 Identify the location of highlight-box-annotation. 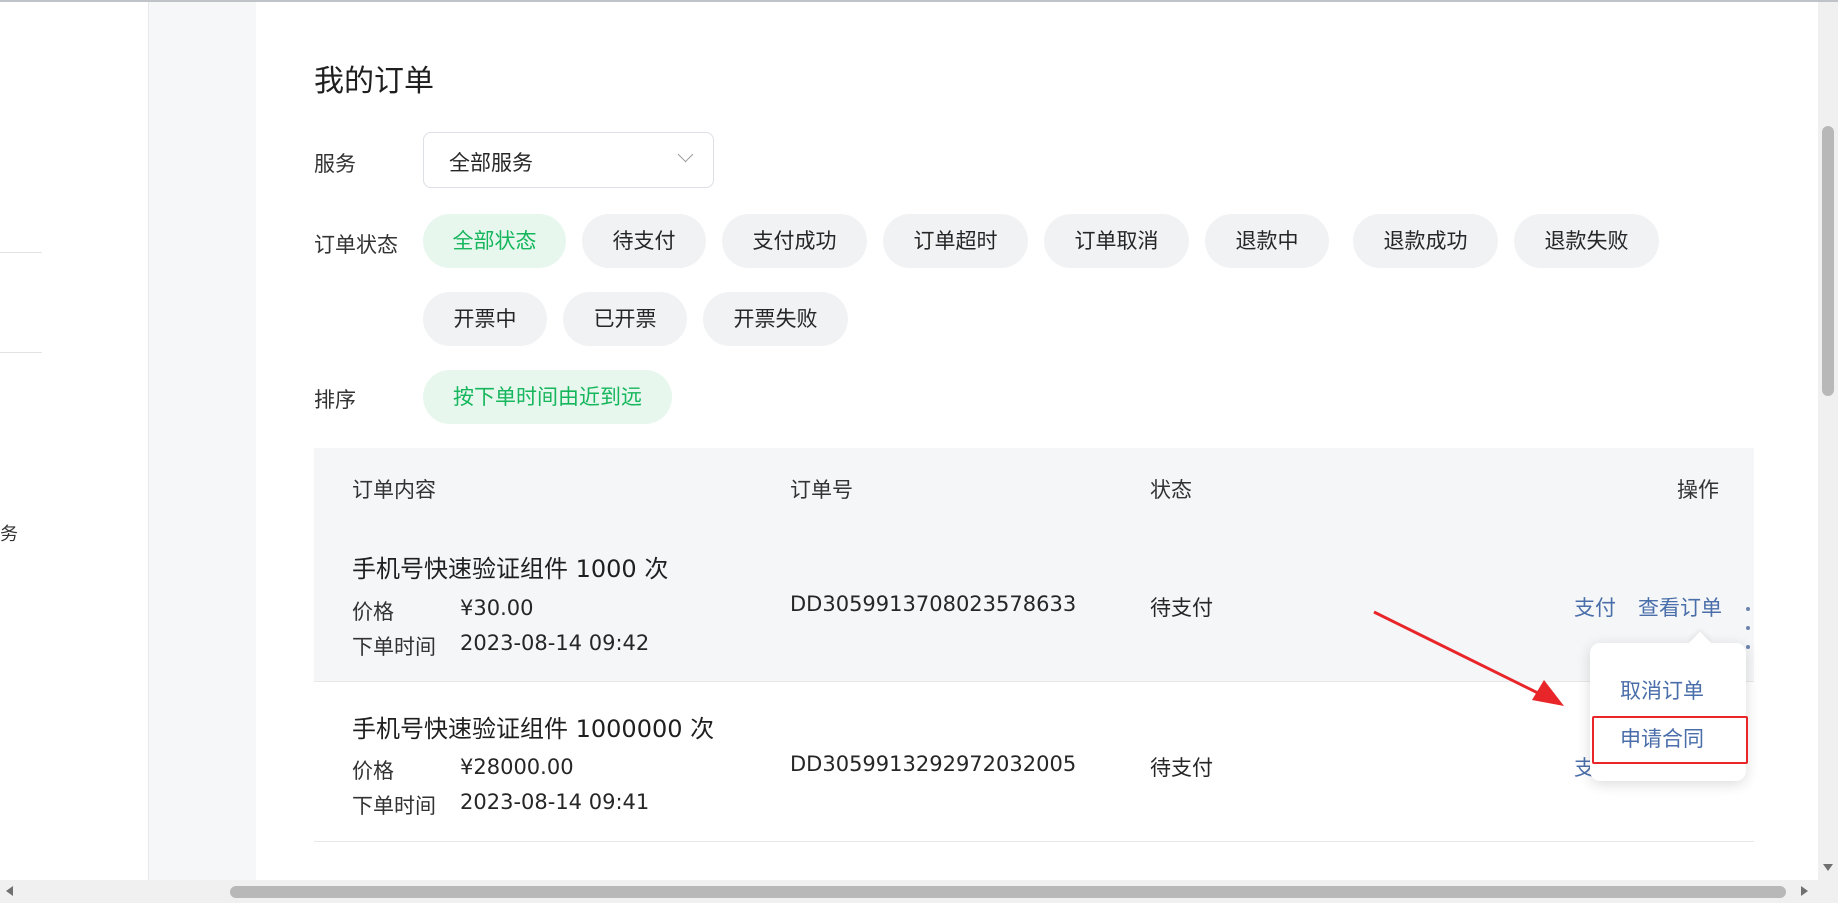
(1670, 740).